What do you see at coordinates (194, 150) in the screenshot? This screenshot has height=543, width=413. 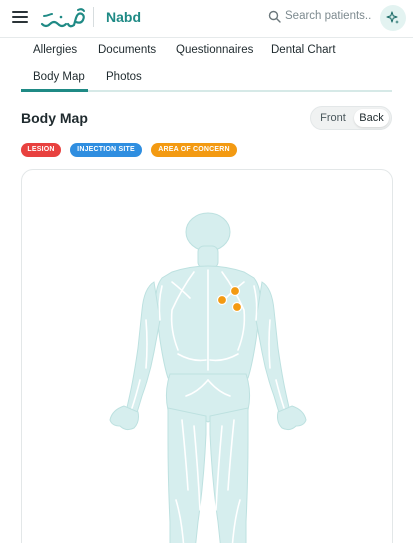 I see `legend-area-of-concern-badge: AREA OF CONCERN` at bounding box center [194, 150].